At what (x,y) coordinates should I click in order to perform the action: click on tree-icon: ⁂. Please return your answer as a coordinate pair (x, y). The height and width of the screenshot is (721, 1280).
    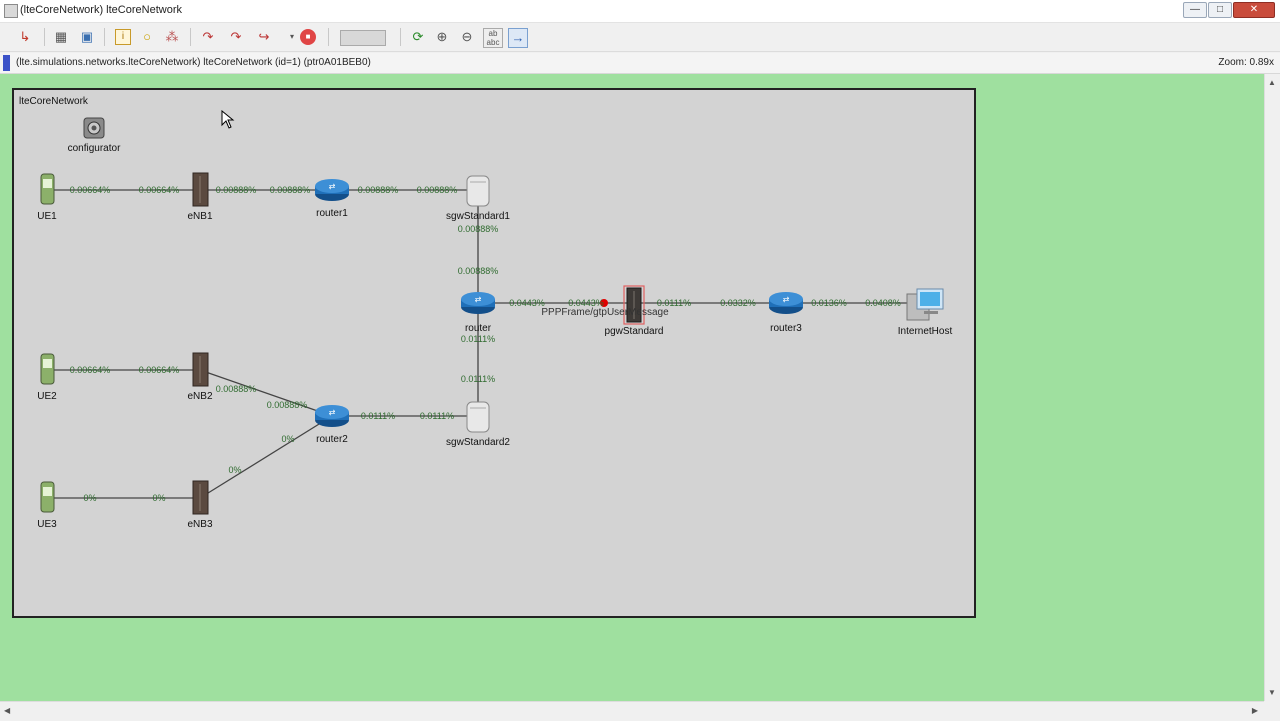
    Looking at the image, I should click on (172, 37).